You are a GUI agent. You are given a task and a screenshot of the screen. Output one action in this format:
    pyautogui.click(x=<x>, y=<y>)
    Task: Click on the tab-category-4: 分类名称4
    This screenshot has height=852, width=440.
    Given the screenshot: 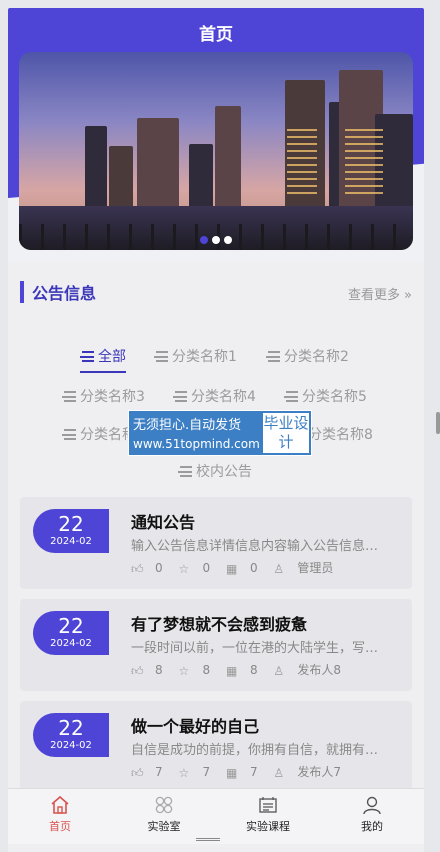 What is the action you would take?
    pyautogui.click(x=214, y=396)
    